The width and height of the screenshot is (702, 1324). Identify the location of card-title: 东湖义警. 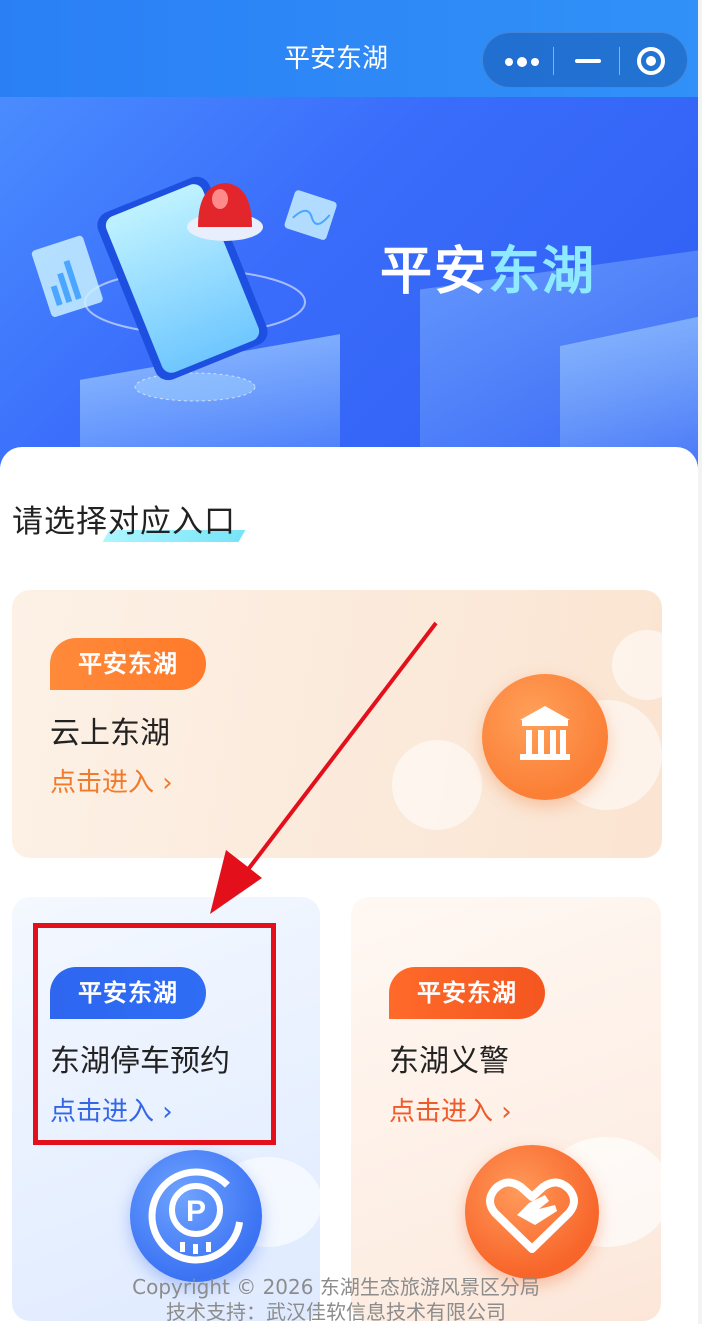
(449, 1061).